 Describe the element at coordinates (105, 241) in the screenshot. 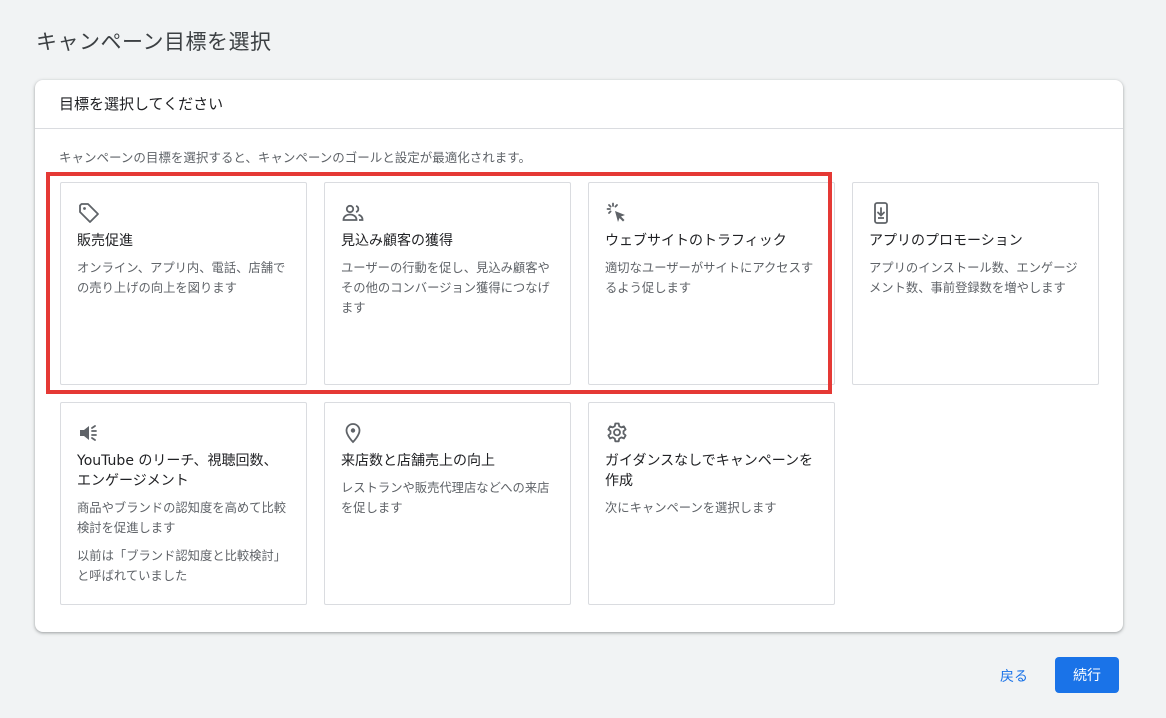

I see `option-title: 販売促進` at that location.